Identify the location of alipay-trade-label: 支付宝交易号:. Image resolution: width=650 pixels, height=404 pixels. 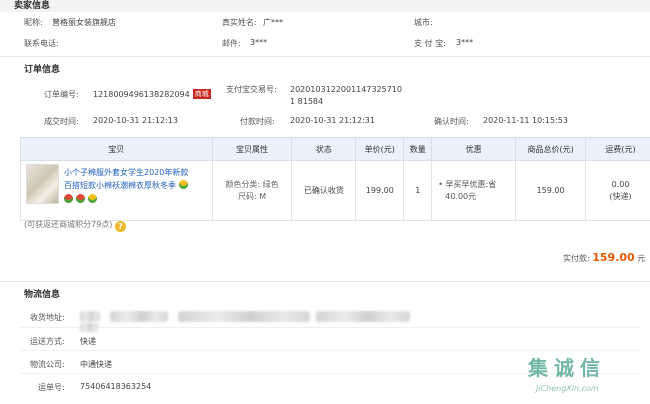
(251, 89).